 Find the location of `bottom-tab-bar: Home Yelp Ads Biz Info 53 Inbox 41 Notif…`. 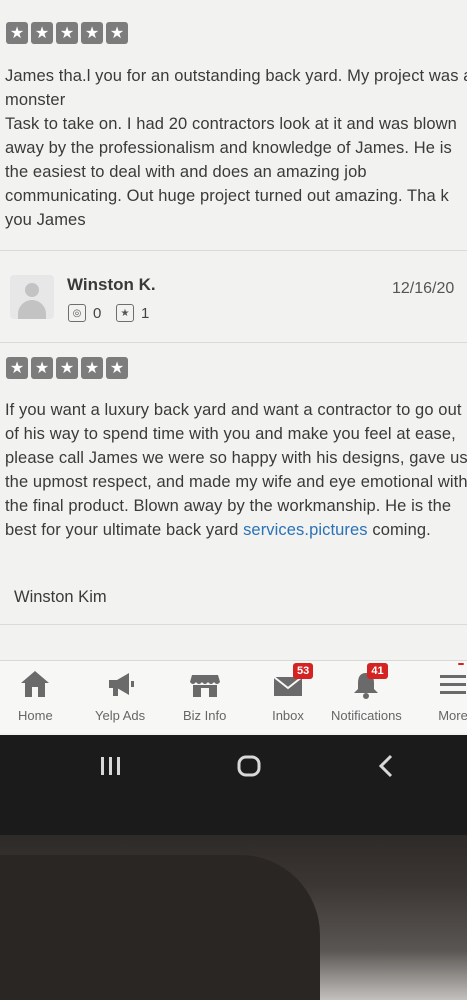

bottom-tab-bar: Home Yelp Ads Biz Info 53 Inbox 41 Notif… is located at coordinates (233, 696).